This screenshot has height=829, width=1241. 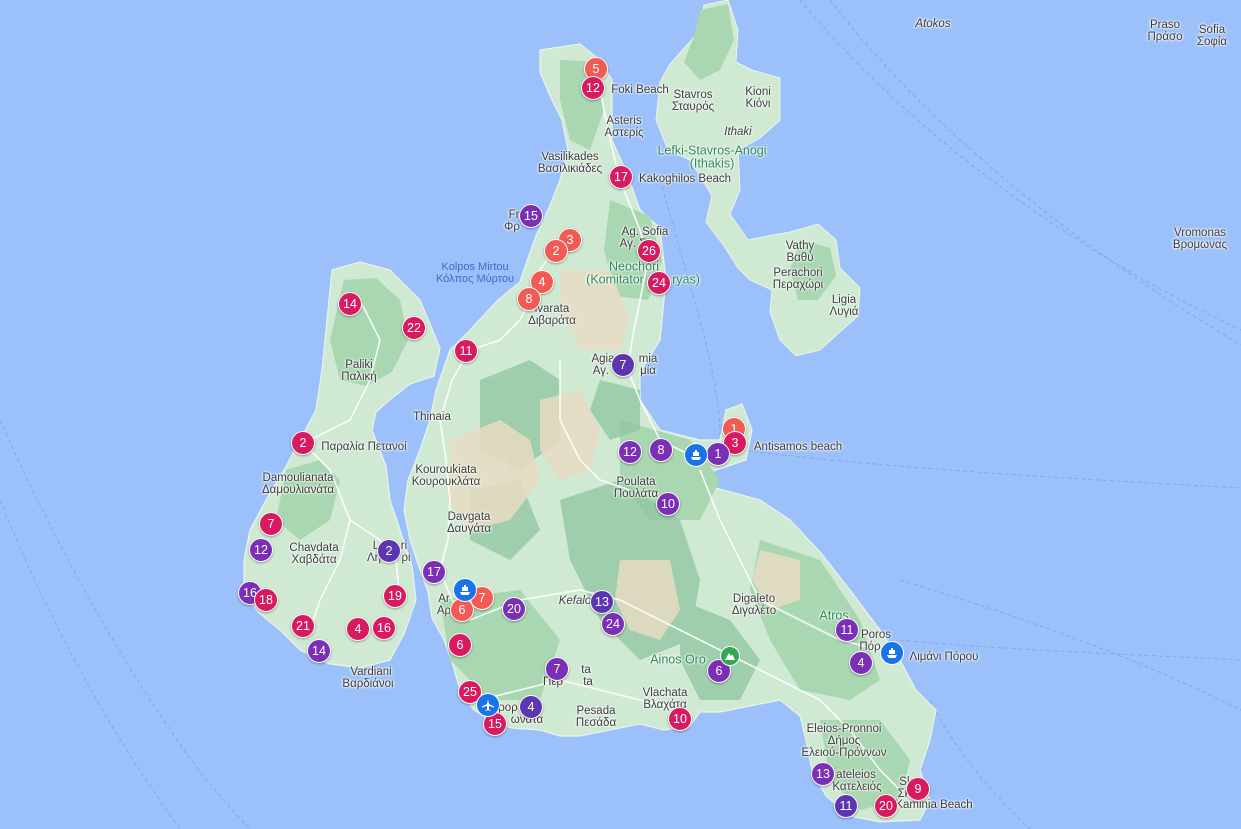 I want to click on map-marker: 15, so click(x=531, y=216).